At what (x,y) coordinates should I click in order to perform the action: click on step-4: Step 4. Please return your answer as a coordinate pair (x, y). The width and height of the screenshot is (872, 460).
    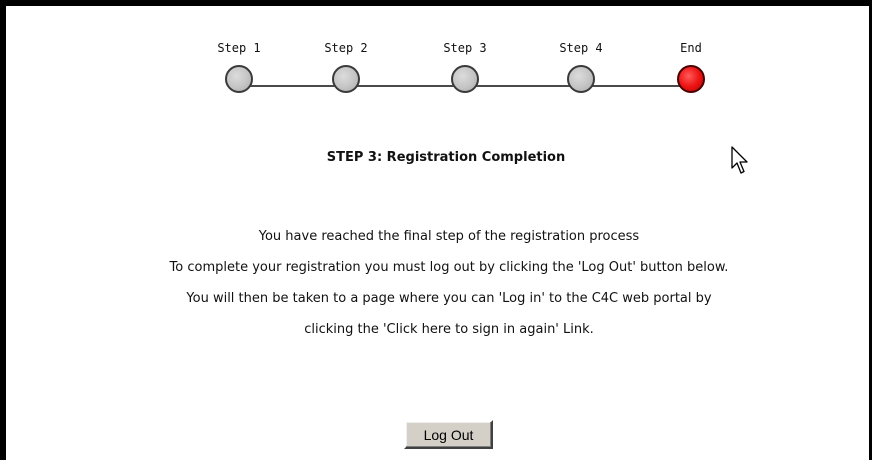
    Looking at the image, I should click on (581, 66).